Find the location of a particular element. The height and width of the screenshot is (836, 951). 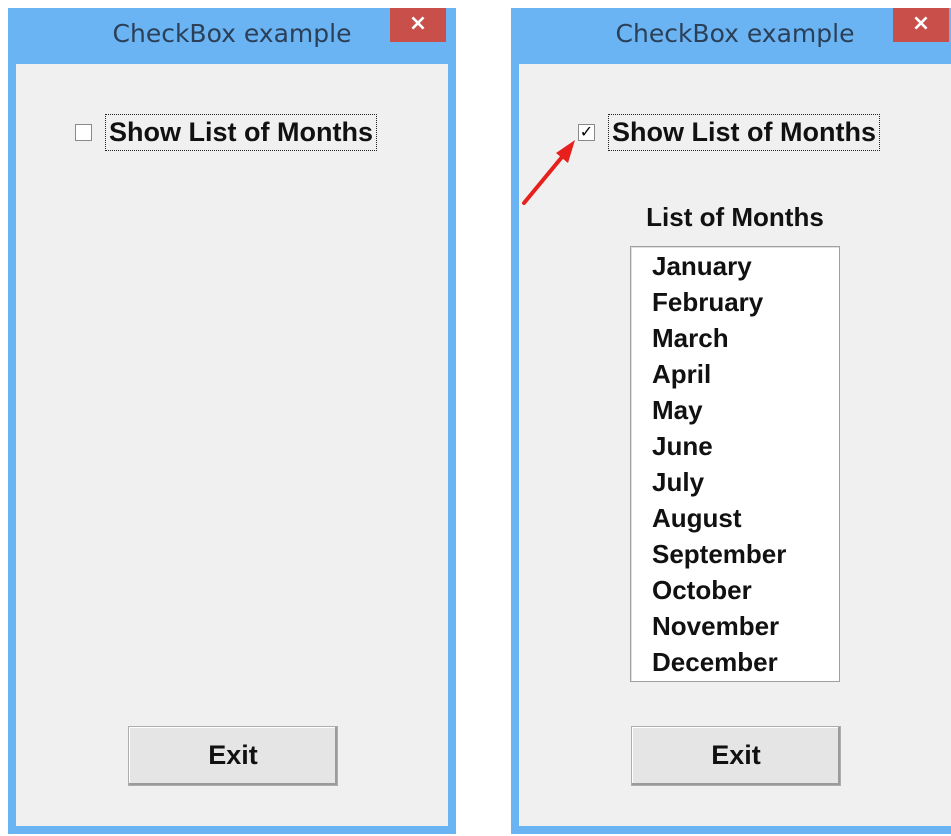

annotation-arrow-icon is located at coordinates (548, 172).